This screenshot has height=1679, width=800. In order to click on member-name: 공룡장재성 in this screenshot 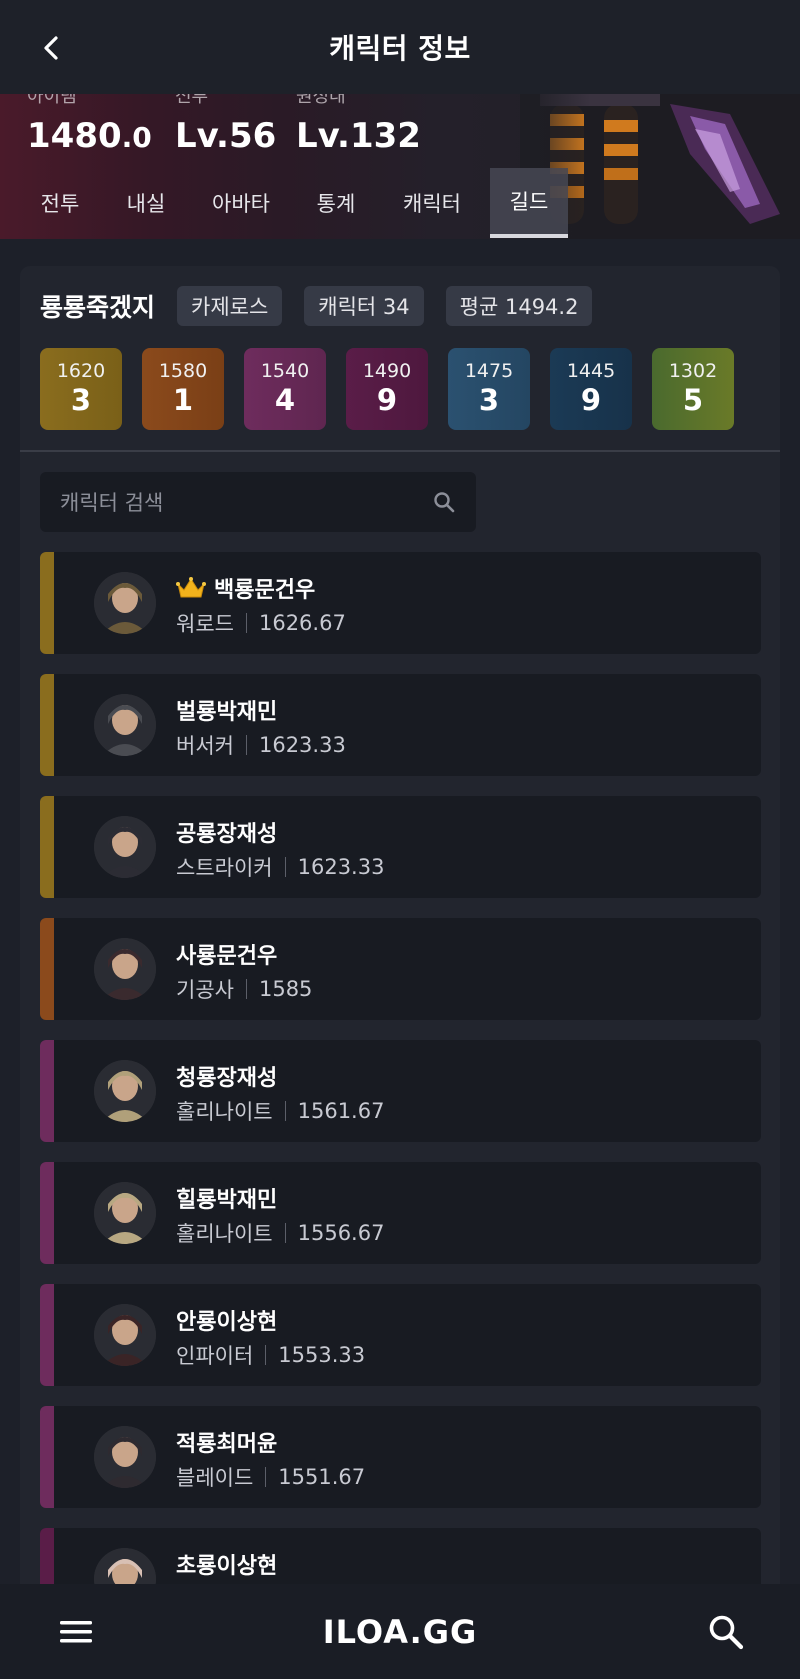, I will do `click(227, 834)`.